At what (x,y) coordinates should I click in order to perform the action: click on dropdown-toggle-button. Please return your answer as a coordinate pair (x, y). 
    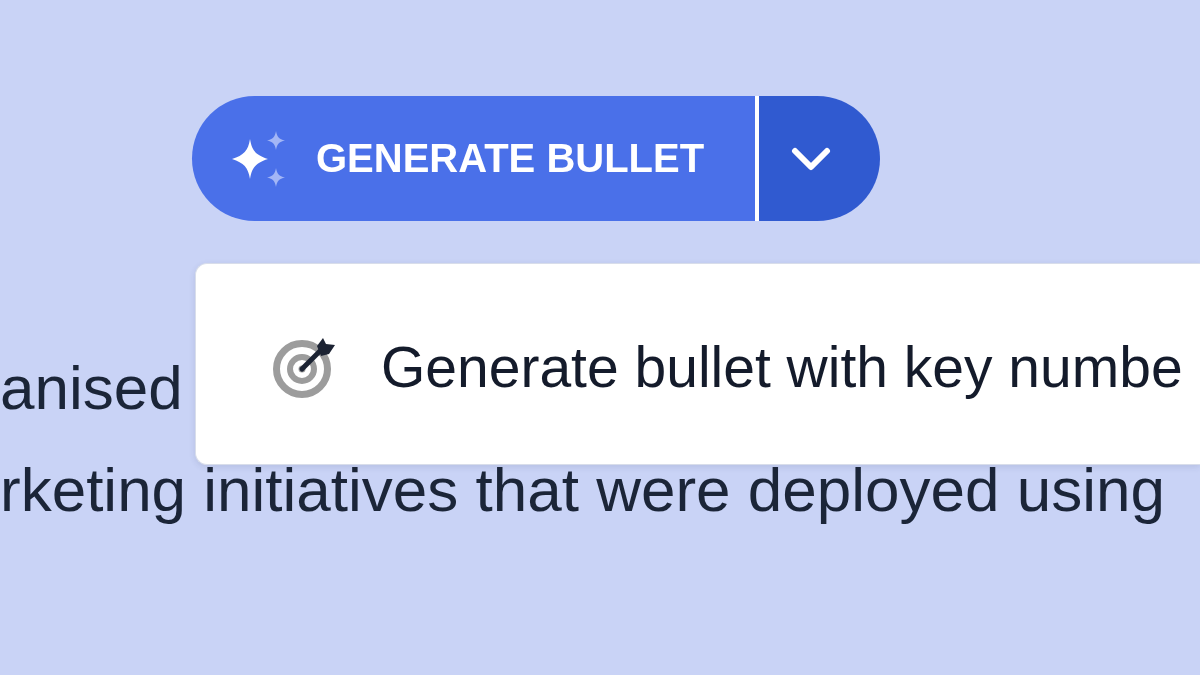
    Looking at the image, I should click on (819, 158).